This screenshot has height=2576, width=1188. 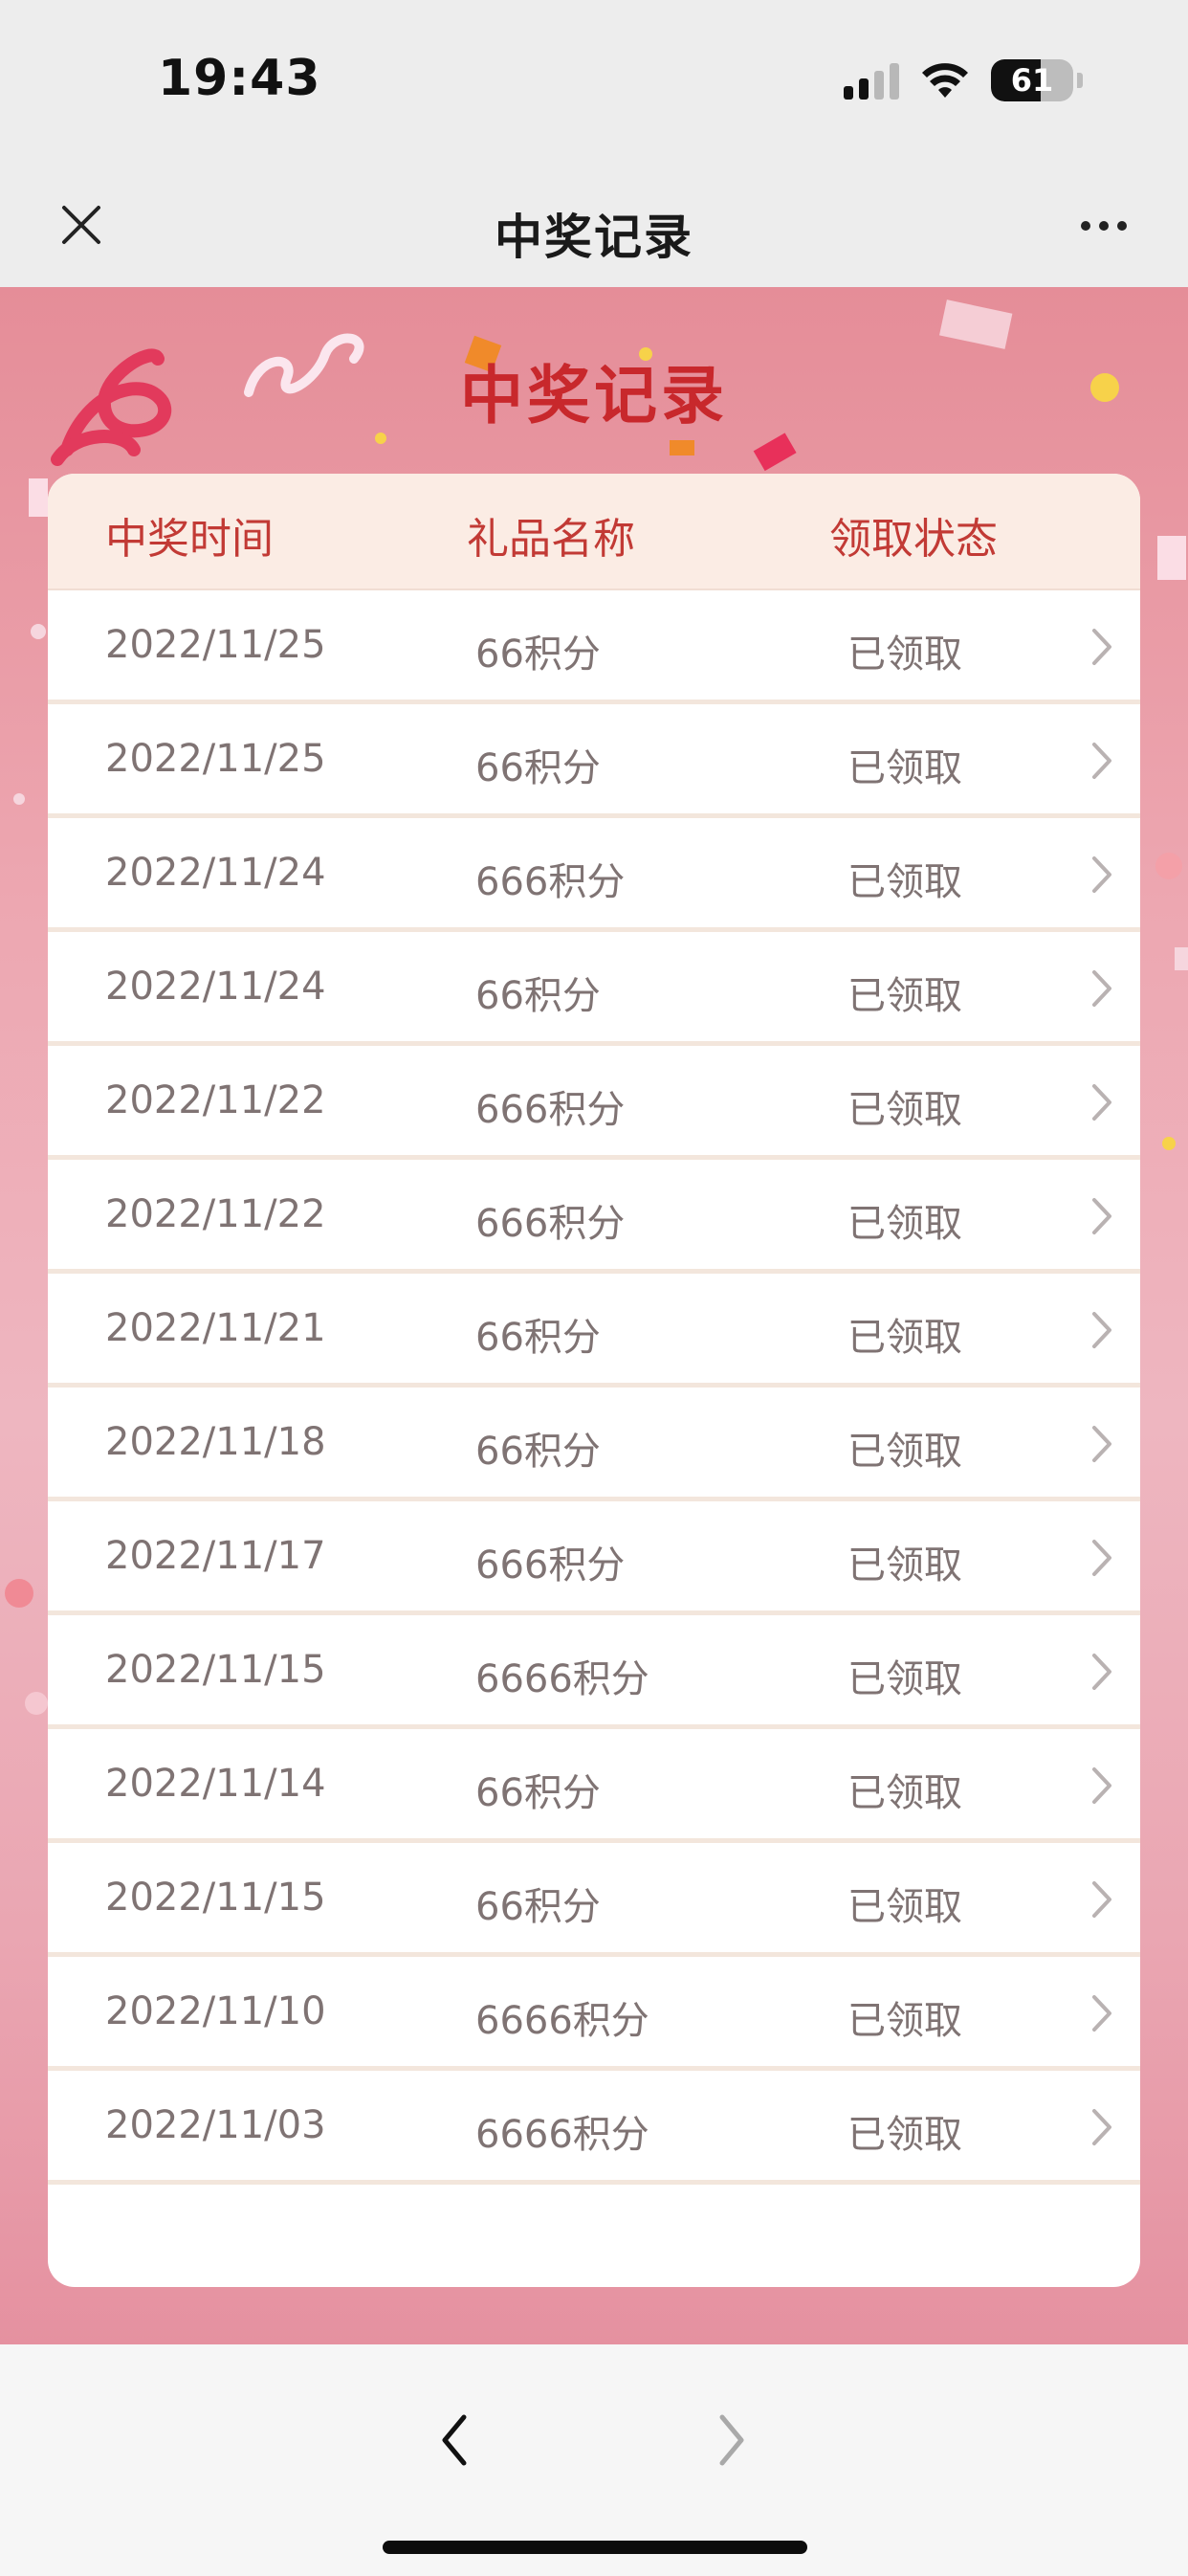 I want to click on cellular-signal-icon, so click(x=871, y=80).